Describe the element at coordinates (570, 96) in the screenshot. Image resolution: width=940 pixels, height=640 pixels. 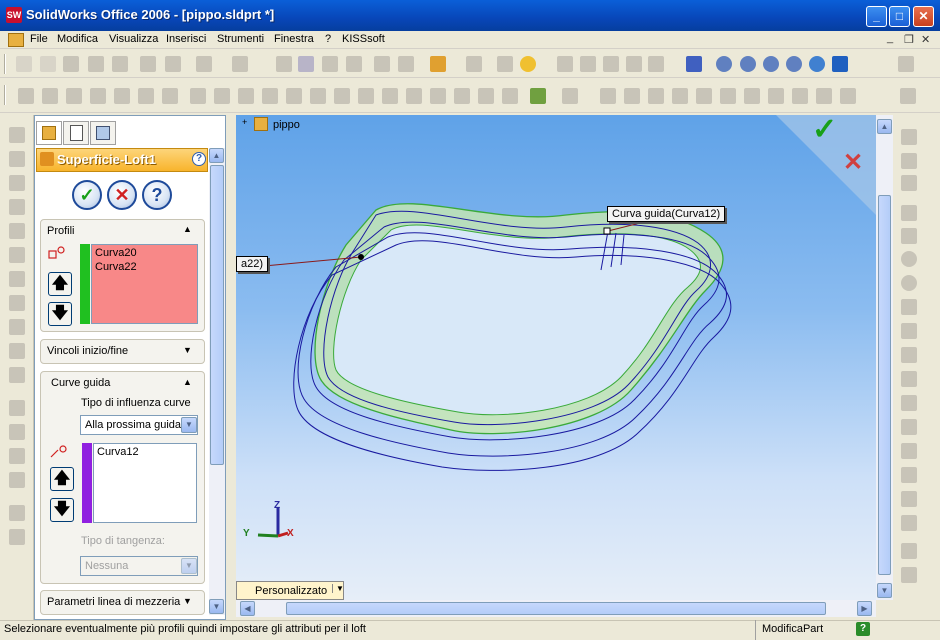
I see `curve-icon` at that location.